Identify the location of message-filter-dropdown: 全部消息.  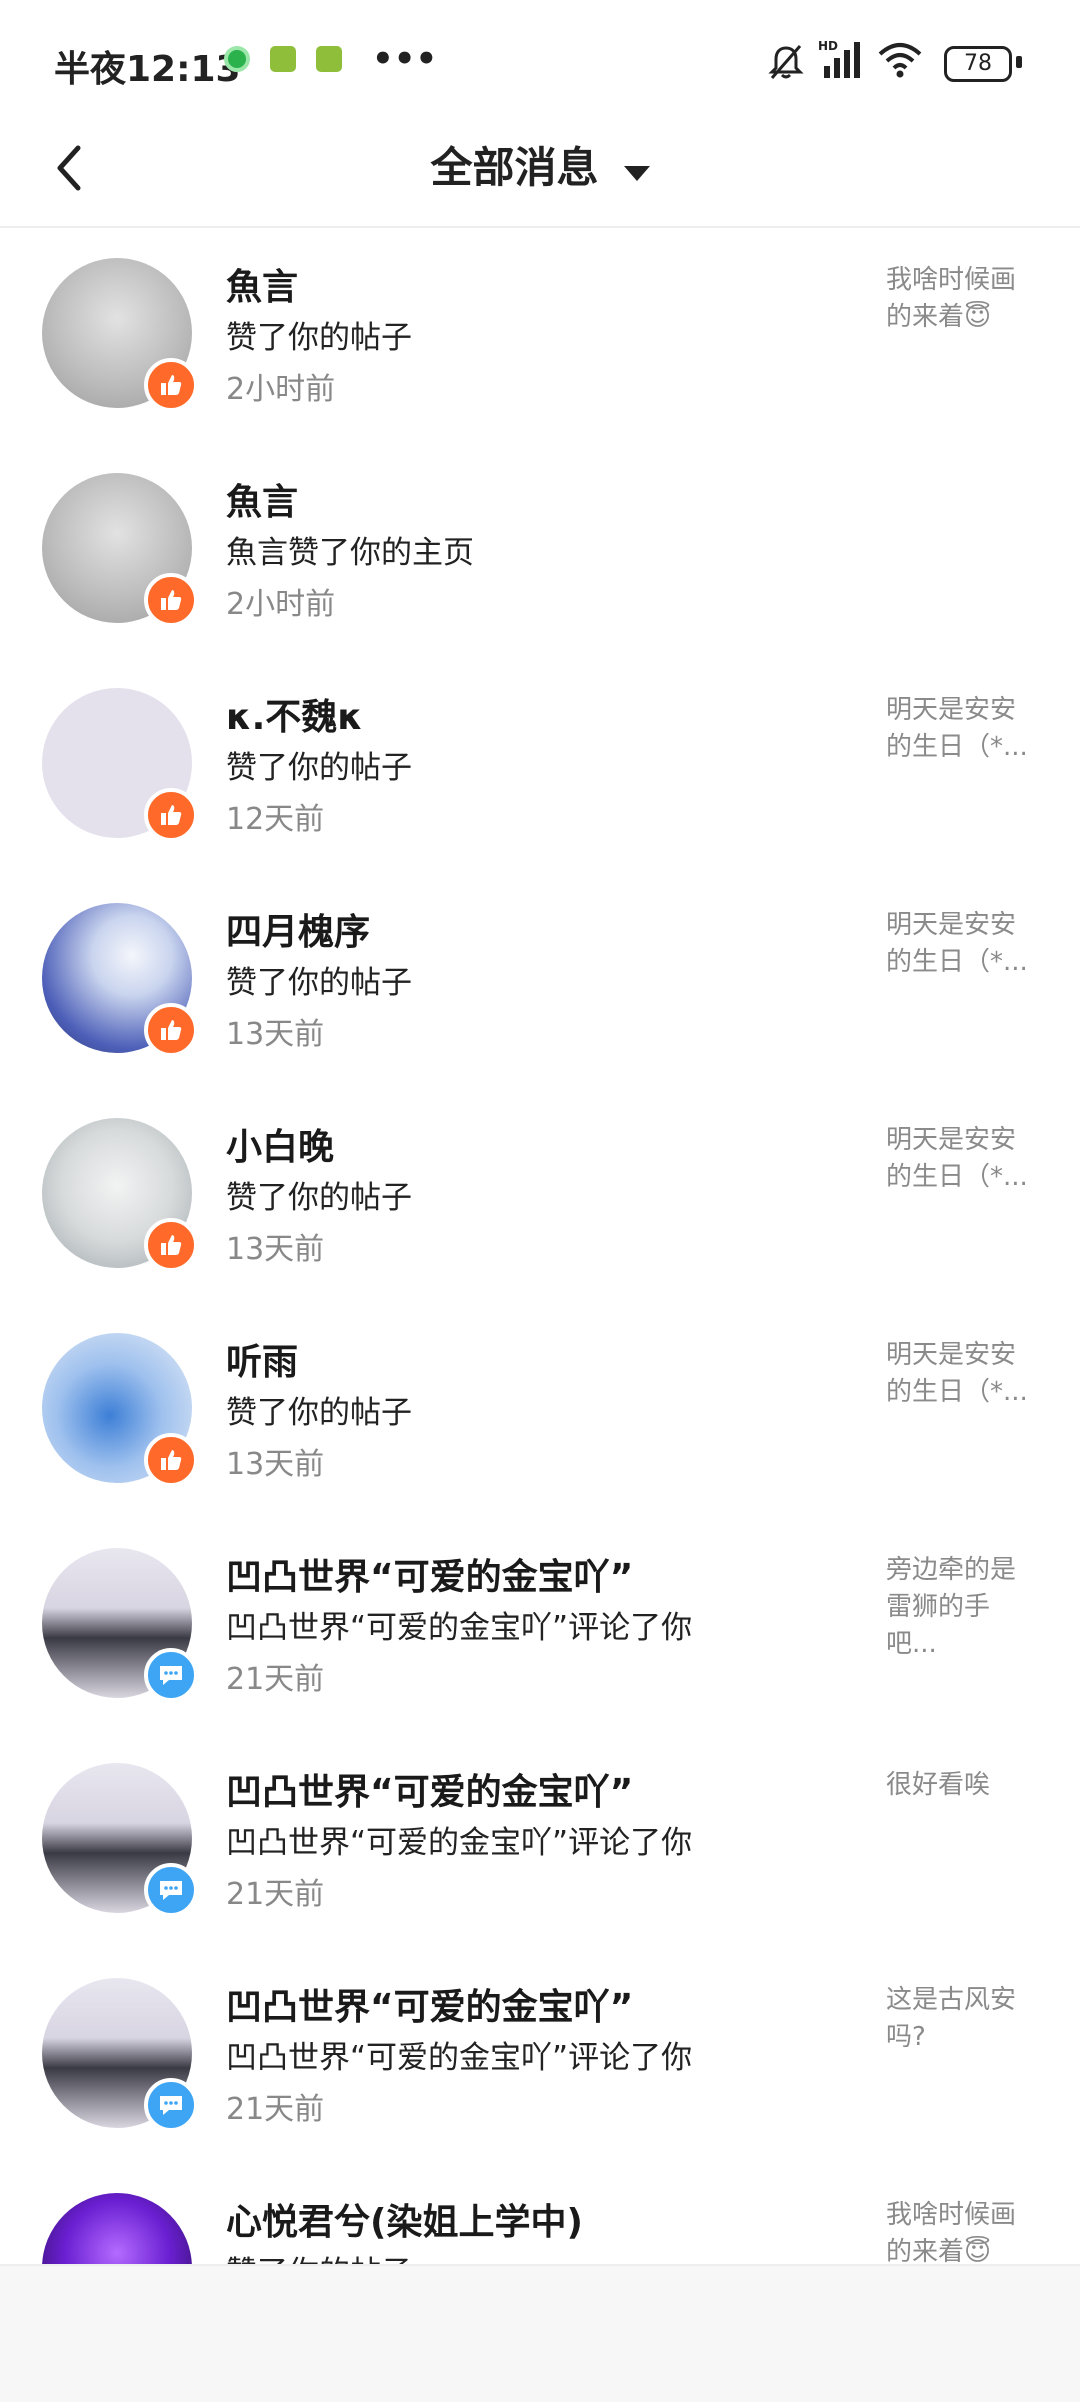
(540, 164).